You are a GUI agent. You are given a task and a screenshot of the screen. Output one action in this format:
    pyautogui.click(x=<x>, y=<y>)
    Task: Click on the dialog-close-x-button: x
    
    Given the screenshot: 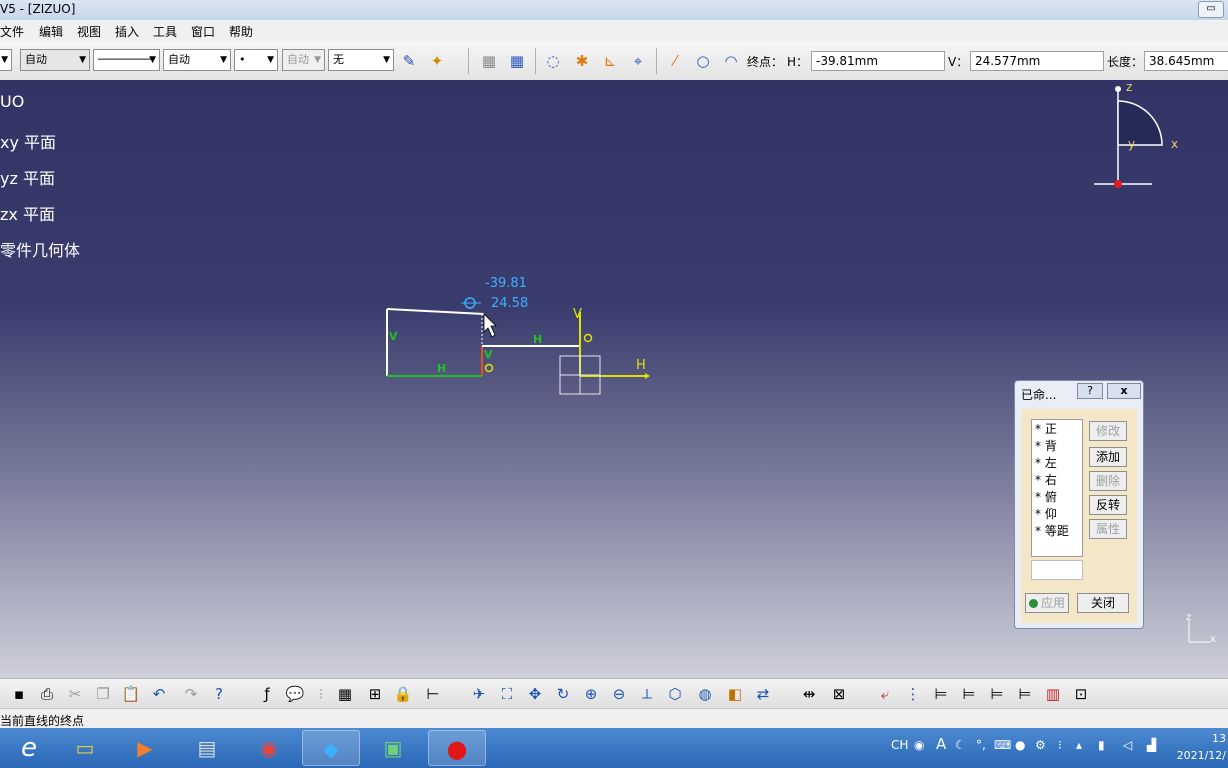 What is the action you would take?
    pyautogui.click(x=1124, y=391)
    